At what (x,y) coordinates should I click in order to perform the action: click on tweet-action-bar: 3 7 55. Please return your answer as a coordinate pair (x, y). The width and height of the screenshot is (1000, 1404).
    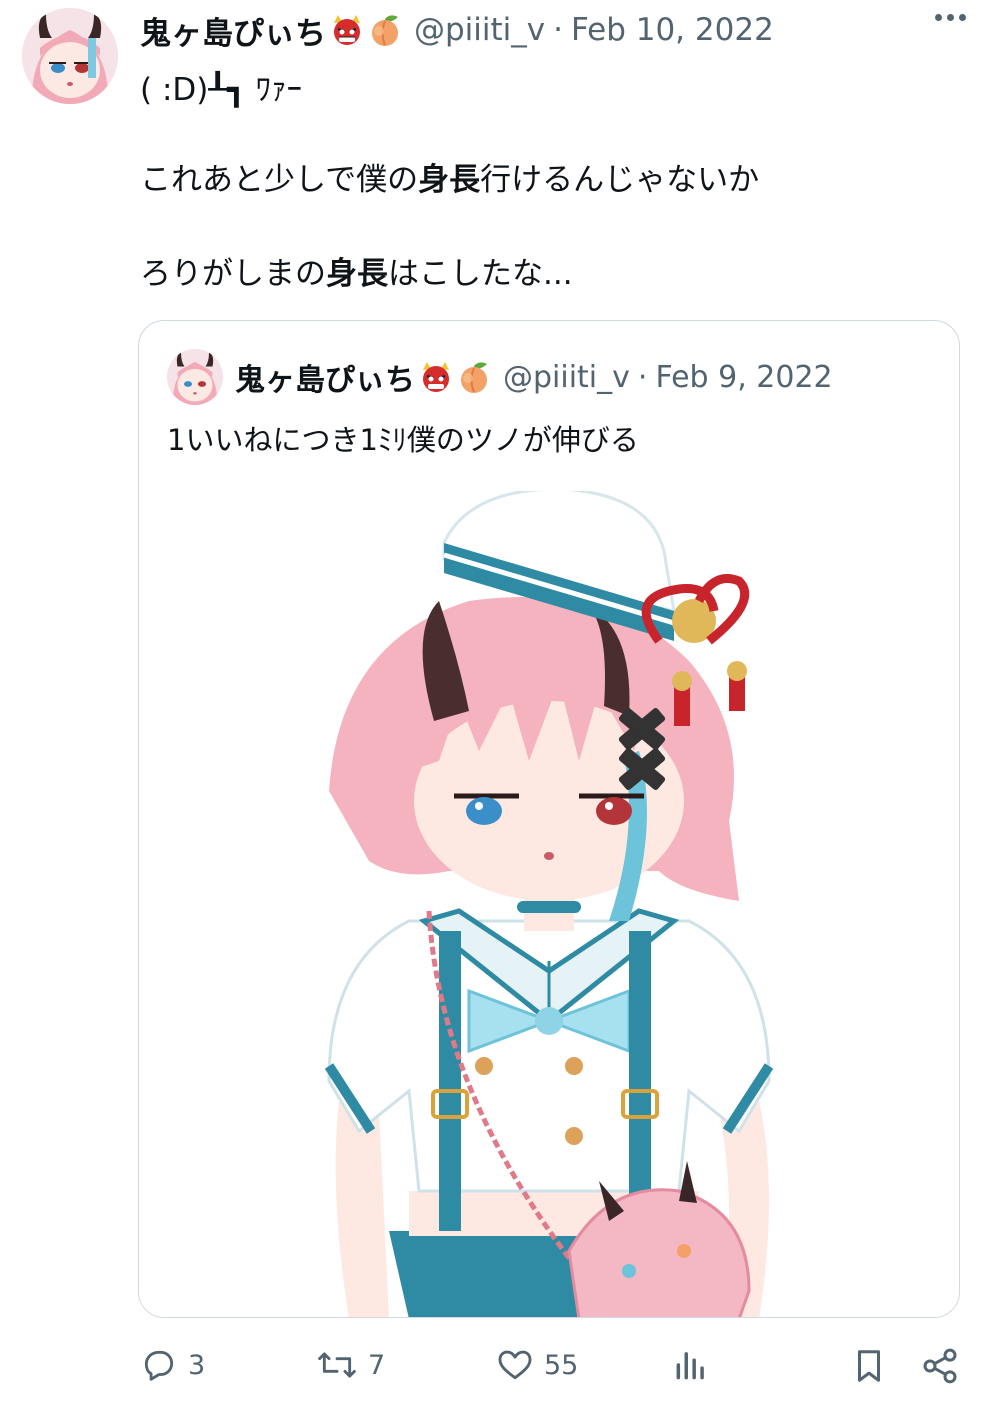
    Looking at the image, I should click on (500, 1372).